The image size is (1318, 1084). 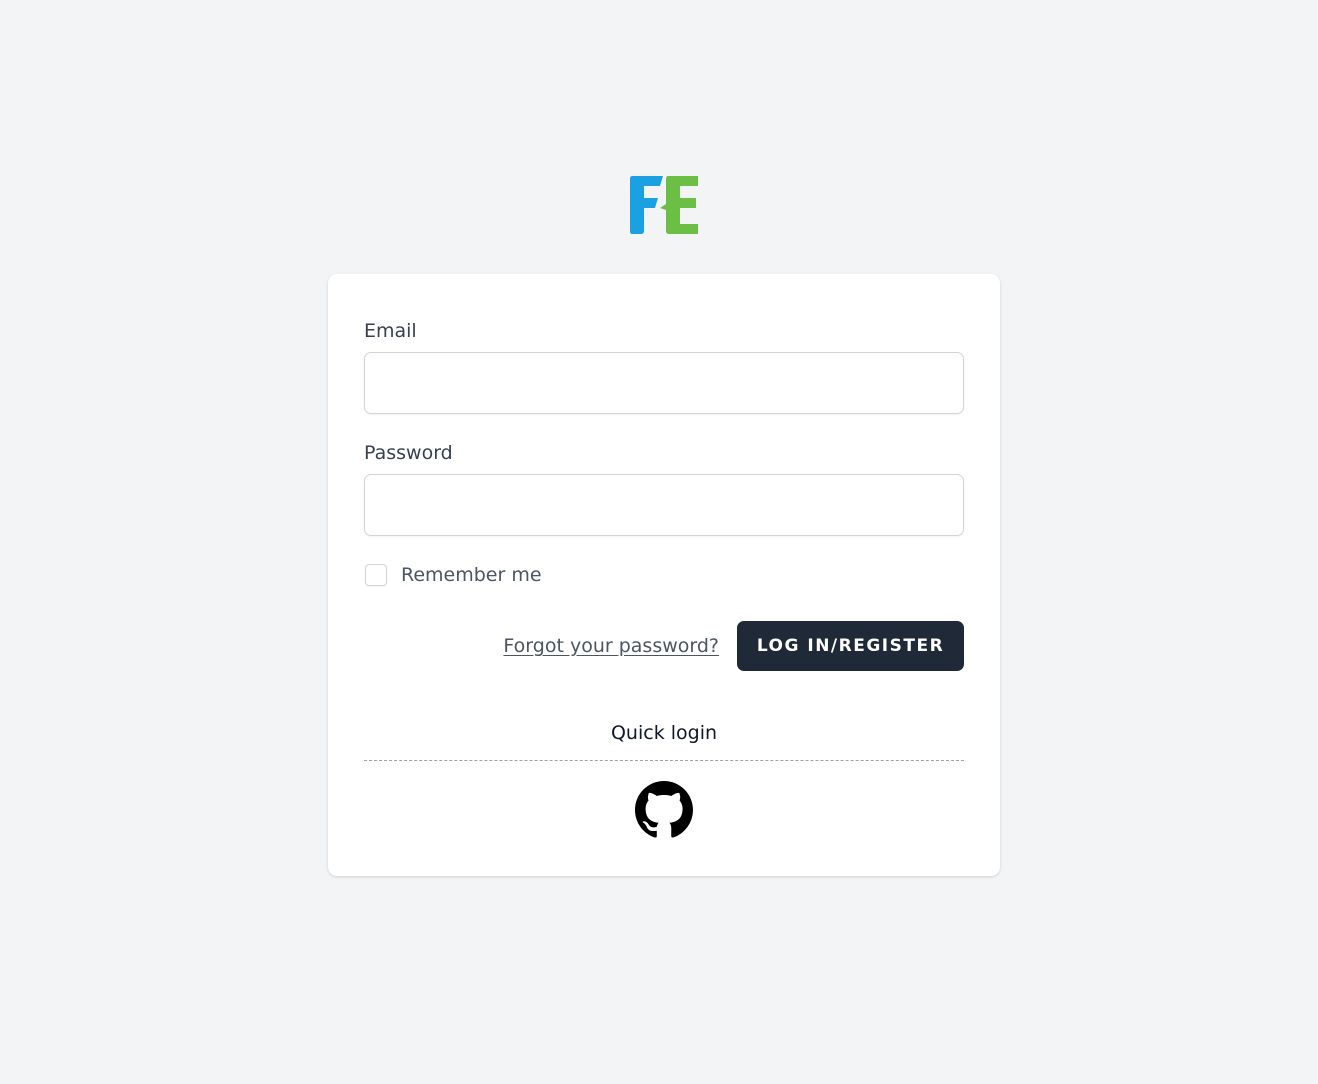 I want to click on password-input, so click(x=664, y=505).